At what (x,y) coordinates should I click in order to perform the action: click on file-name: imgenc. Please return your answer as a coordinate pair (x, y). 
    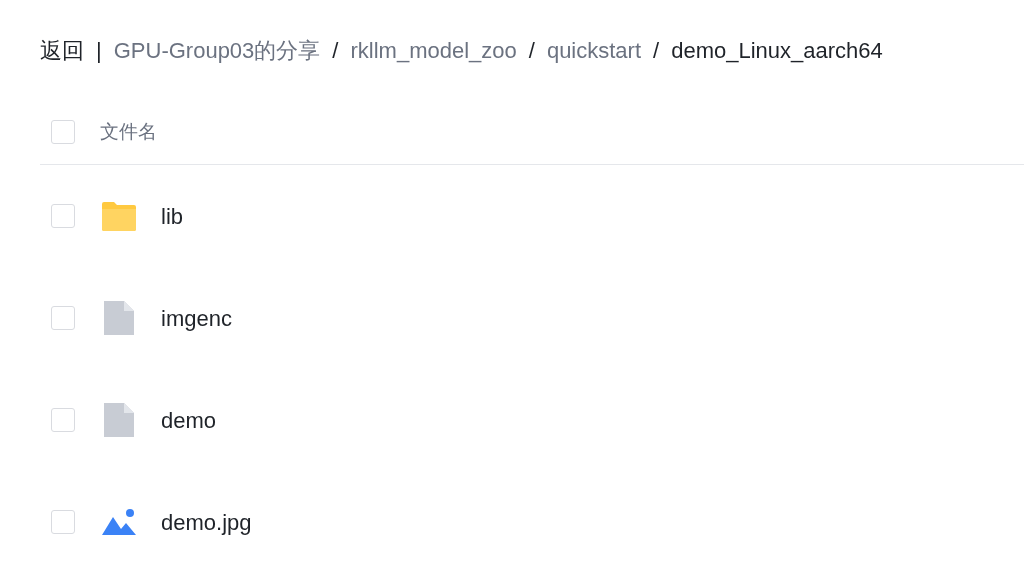
    Looking at the image, I should click on (196, 318).